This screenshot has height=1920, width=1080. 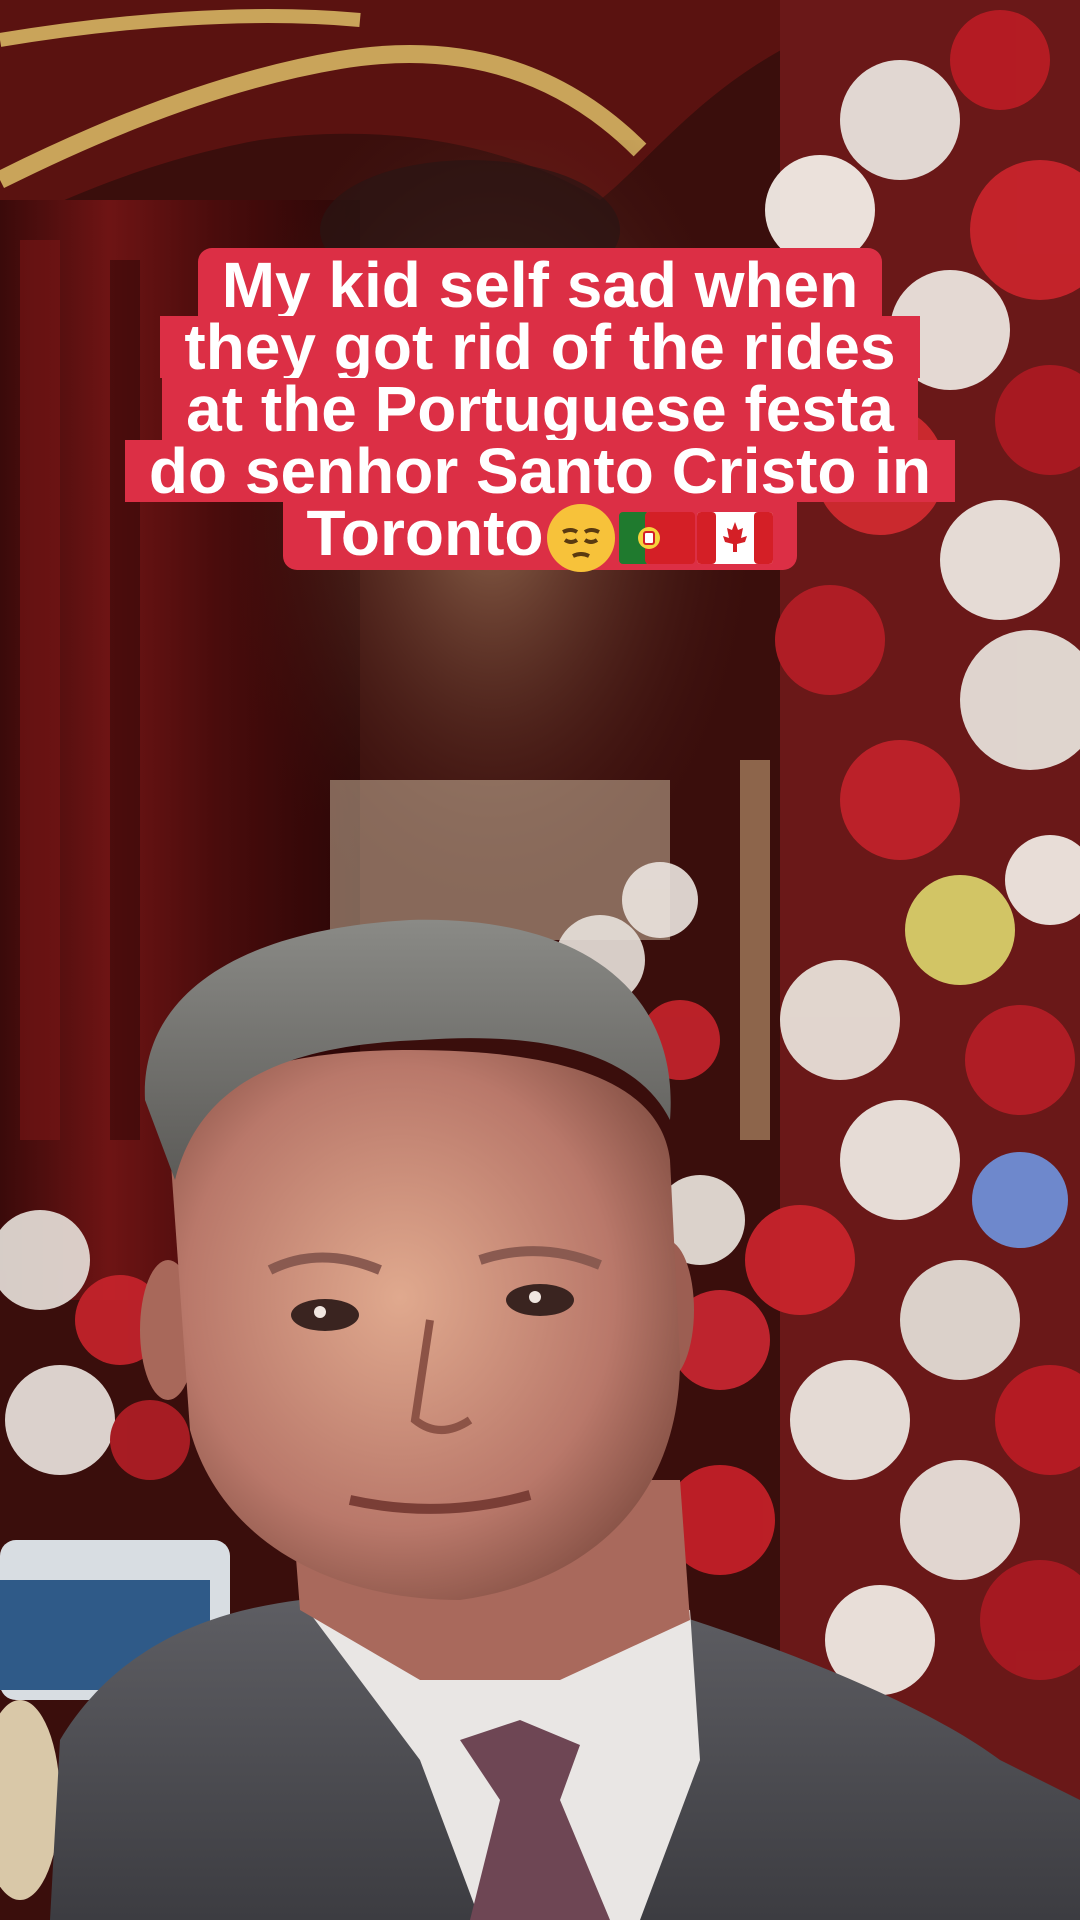 What do you see at coordinates (540, 471) in the screenshot?
I see `caption-line-4: do senhor Santo Cristo in` at bounding box center [540, 471].